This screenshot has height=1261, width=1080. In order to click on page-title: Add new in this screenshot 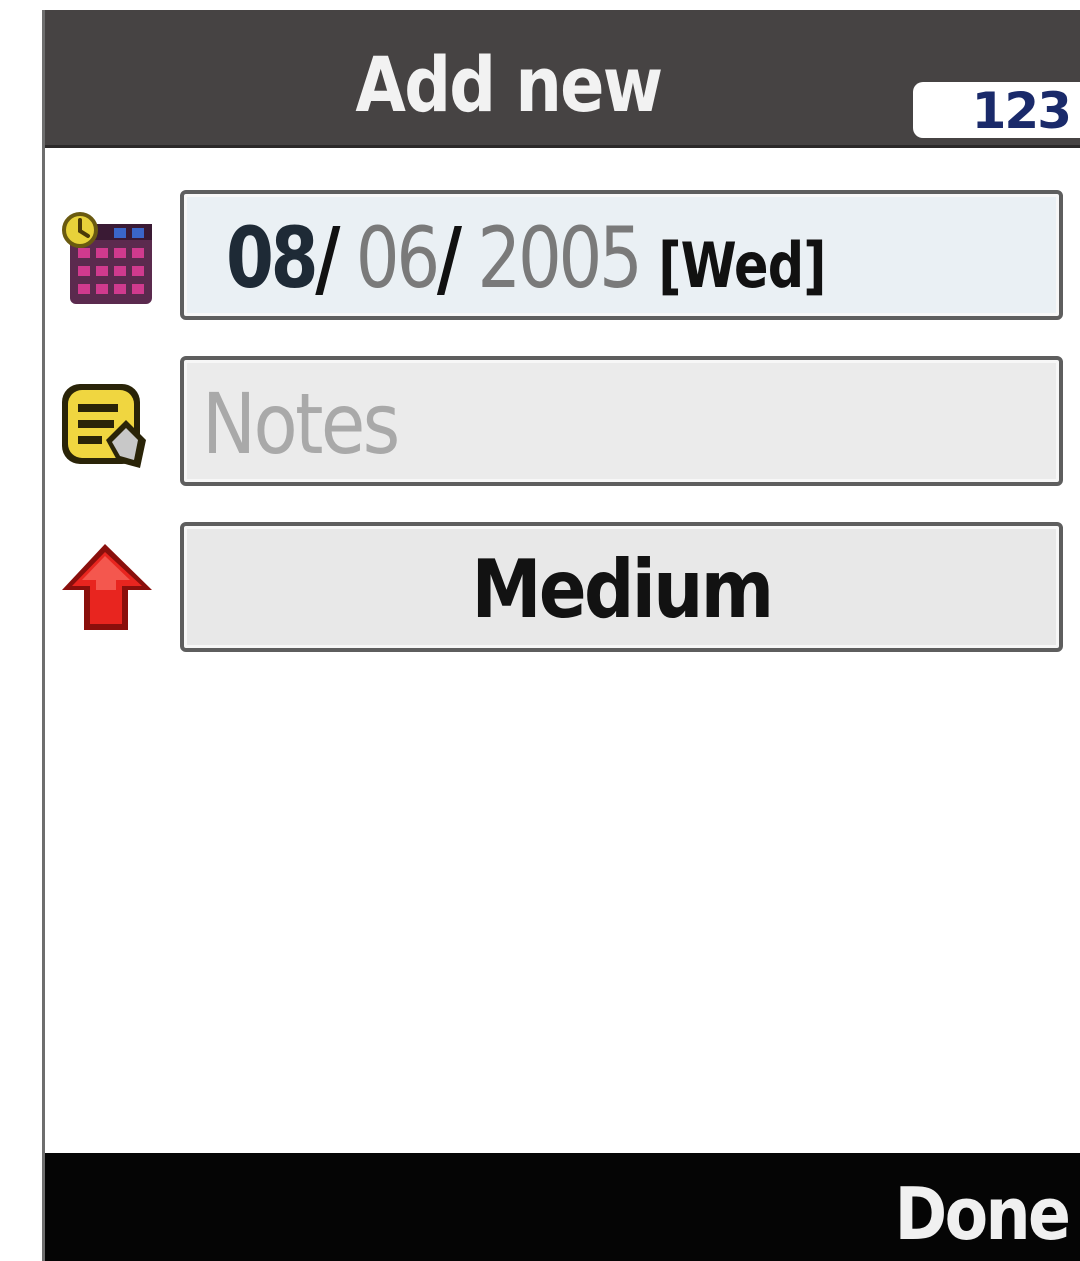, I will do `click(509, 84)`.